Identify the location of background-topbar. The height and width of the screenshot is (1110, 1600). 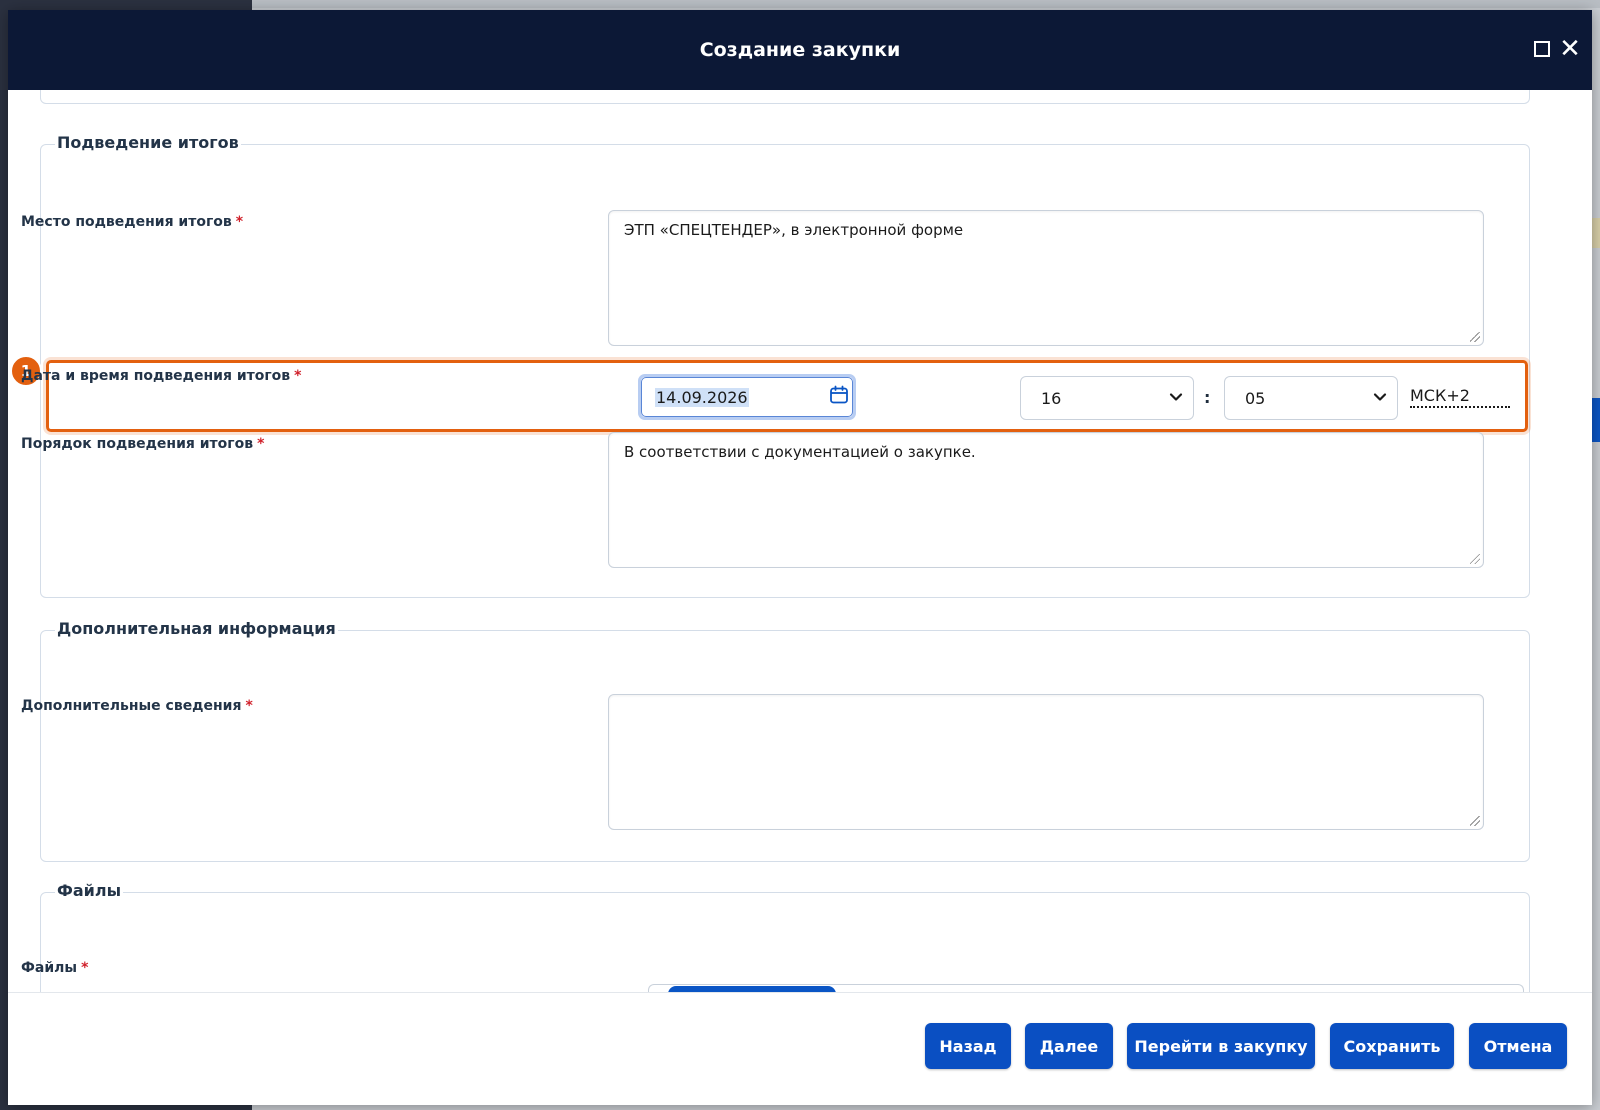
(926, 4).